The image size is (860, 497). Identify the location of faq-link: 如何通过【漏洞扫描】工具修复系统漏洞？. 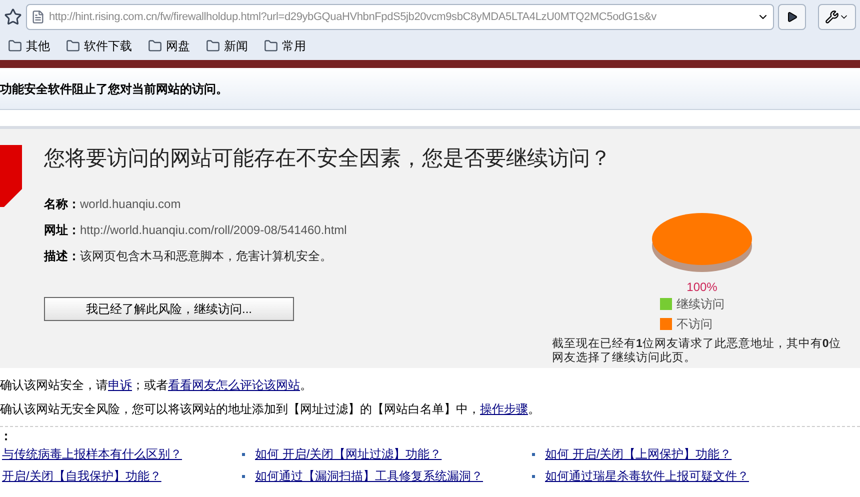
(369, 476).